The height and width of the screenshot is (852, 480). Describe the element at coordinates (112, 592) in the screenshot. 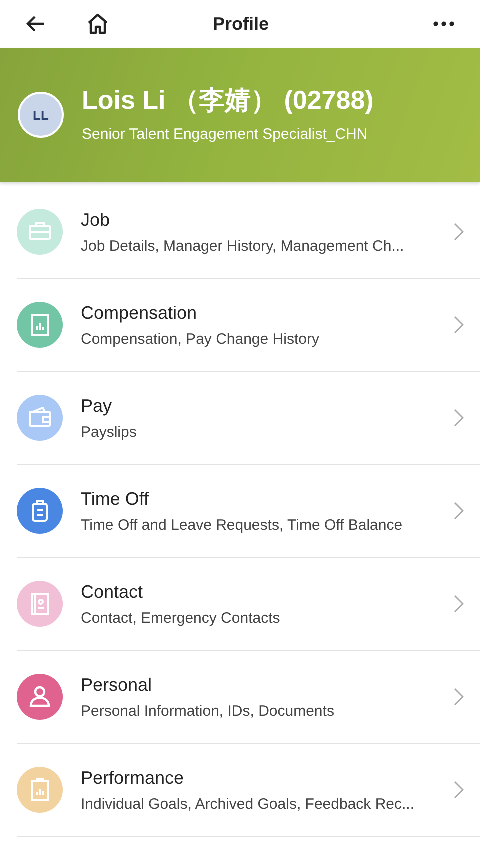

I see `item-title: Contact` at that location.